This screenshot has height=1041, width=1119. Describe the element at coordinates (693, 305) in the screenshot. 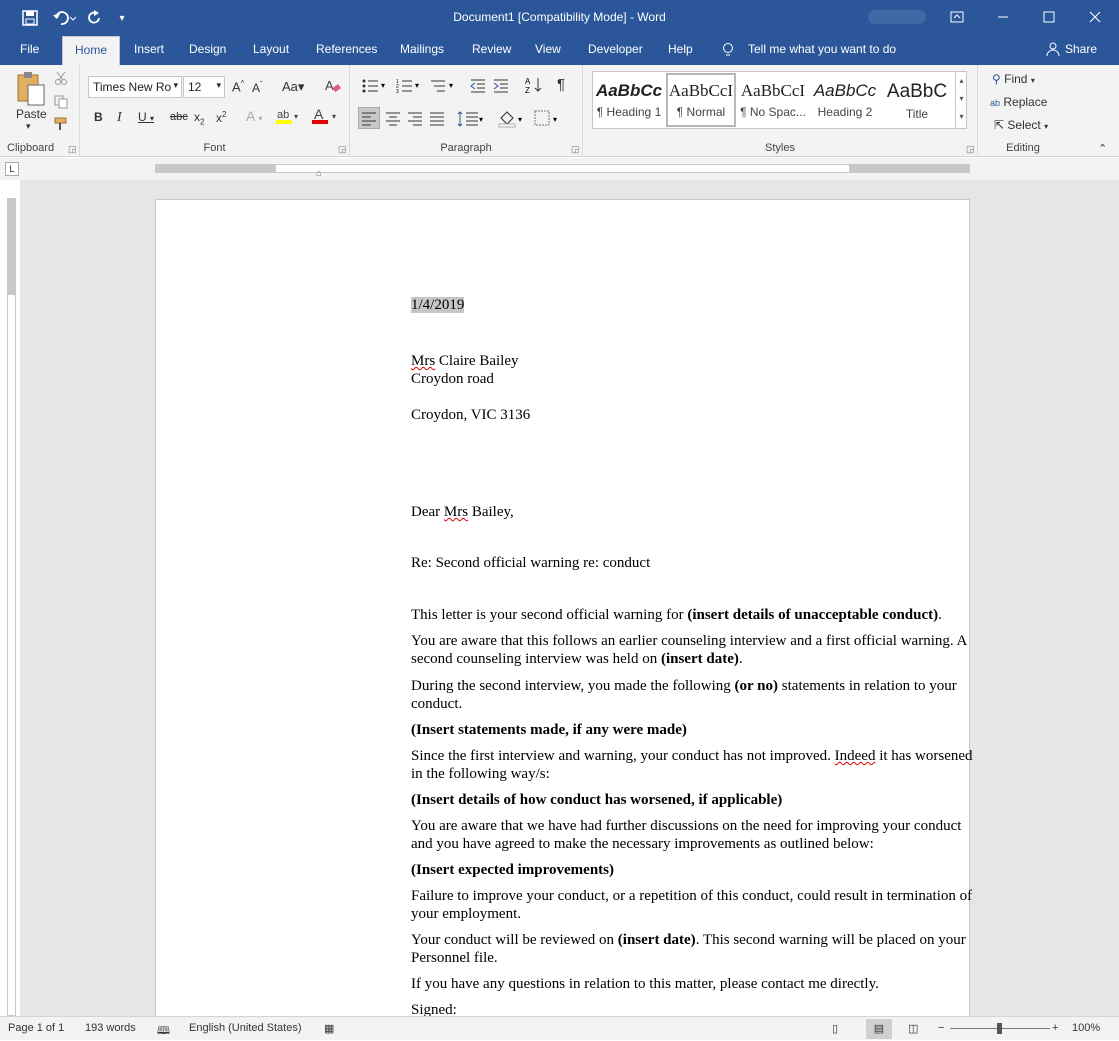

I see `date-line: 1/4/2019` at that location.